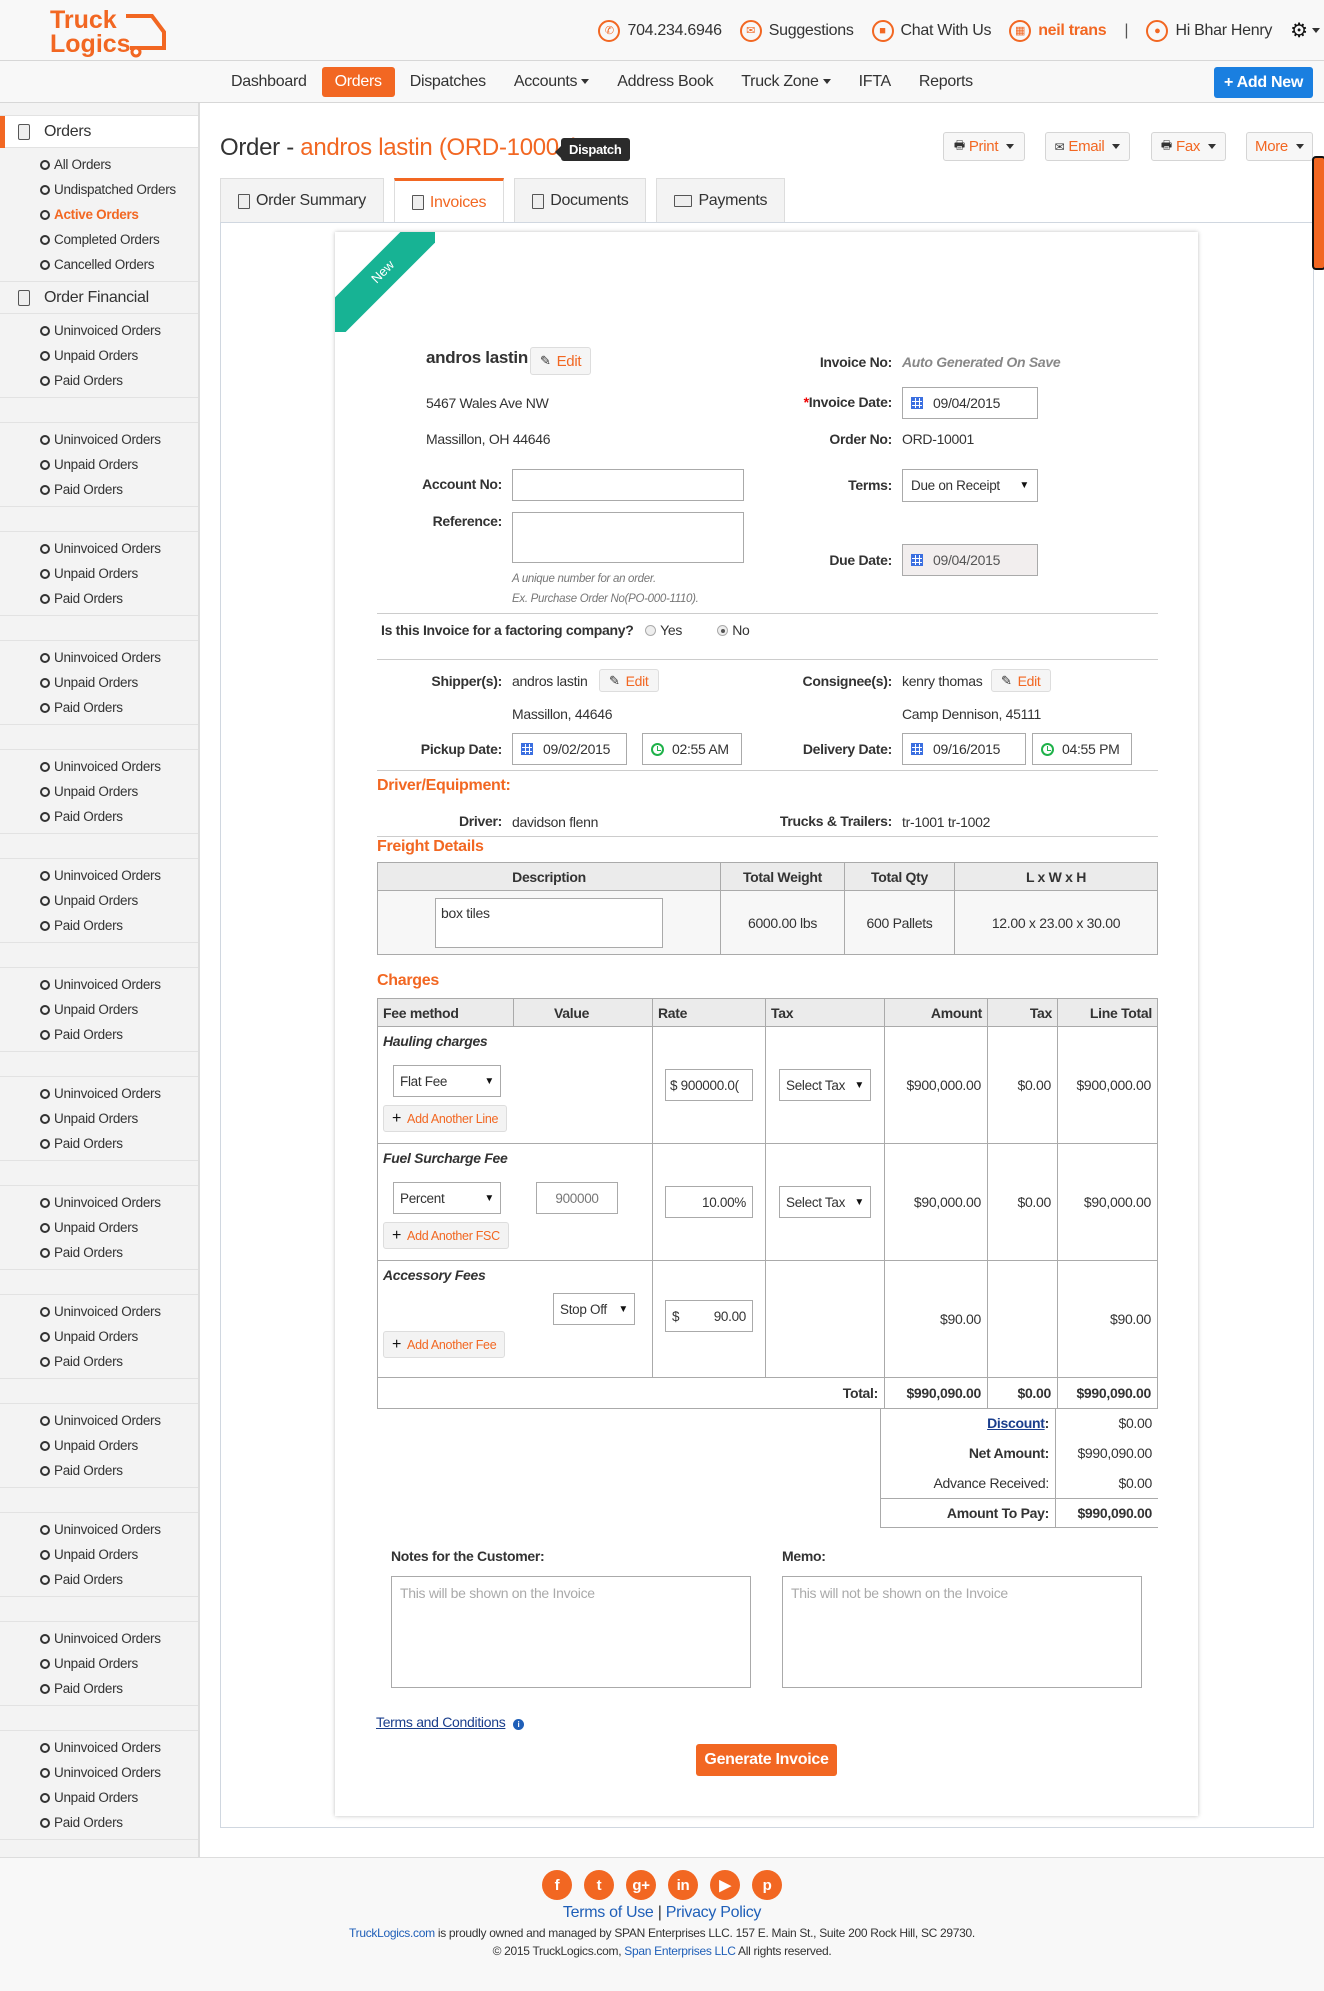 The image size is (1324, 1991). I want to click on fuel-rate-input: 10.00%, so click(709, 1202).